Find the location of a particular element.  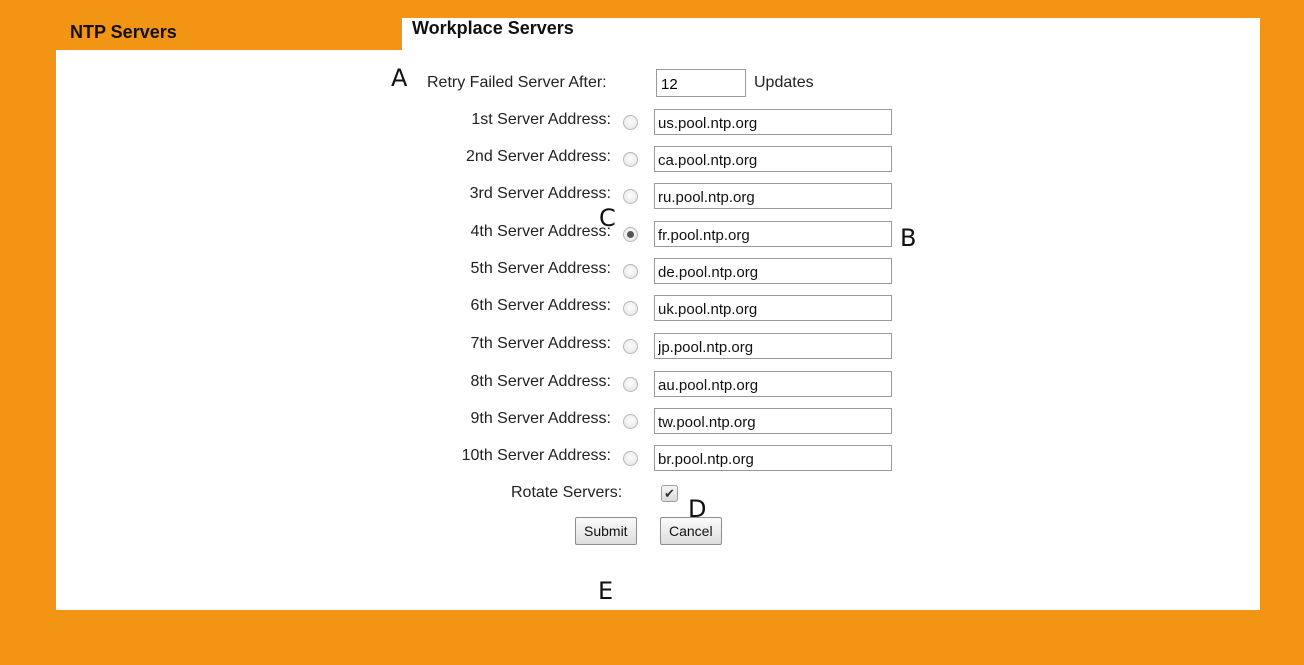

server-address-label: 9th Server Address: is located at coordinates (540, 418).